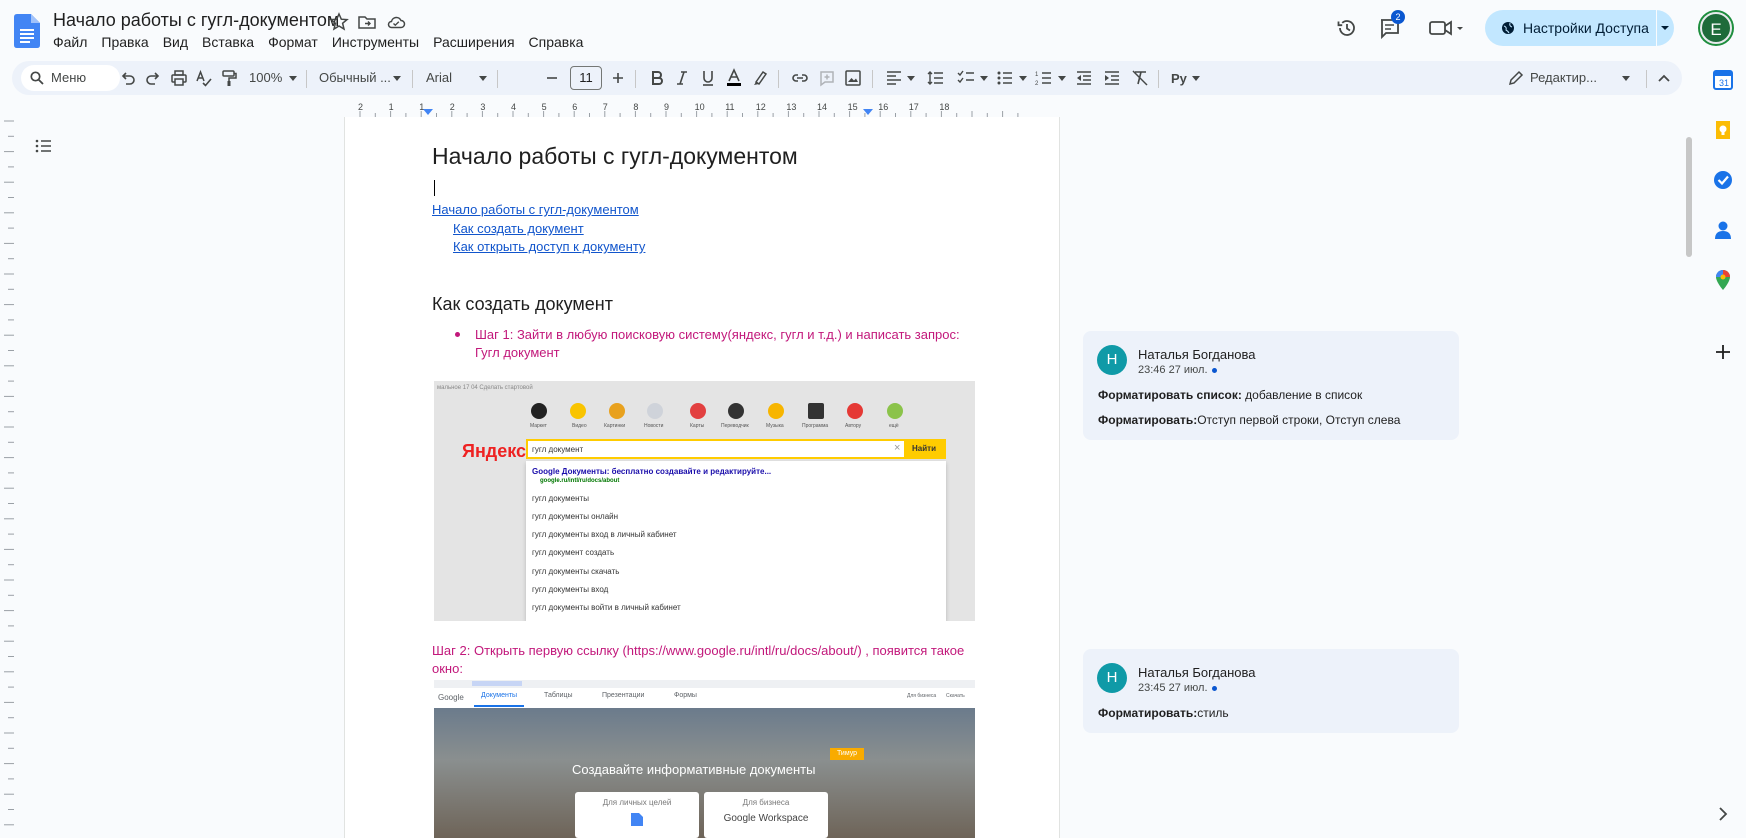 The height and width of the screenshot is (838, 1746). I want to click on decrease-indent-icon, so click(1084, 78).